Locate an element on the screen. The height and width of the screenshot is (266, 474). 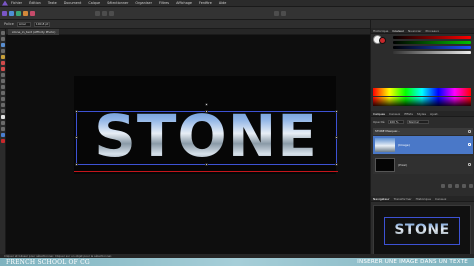
menu-calque: Calque is located at coordinates (94, 3).